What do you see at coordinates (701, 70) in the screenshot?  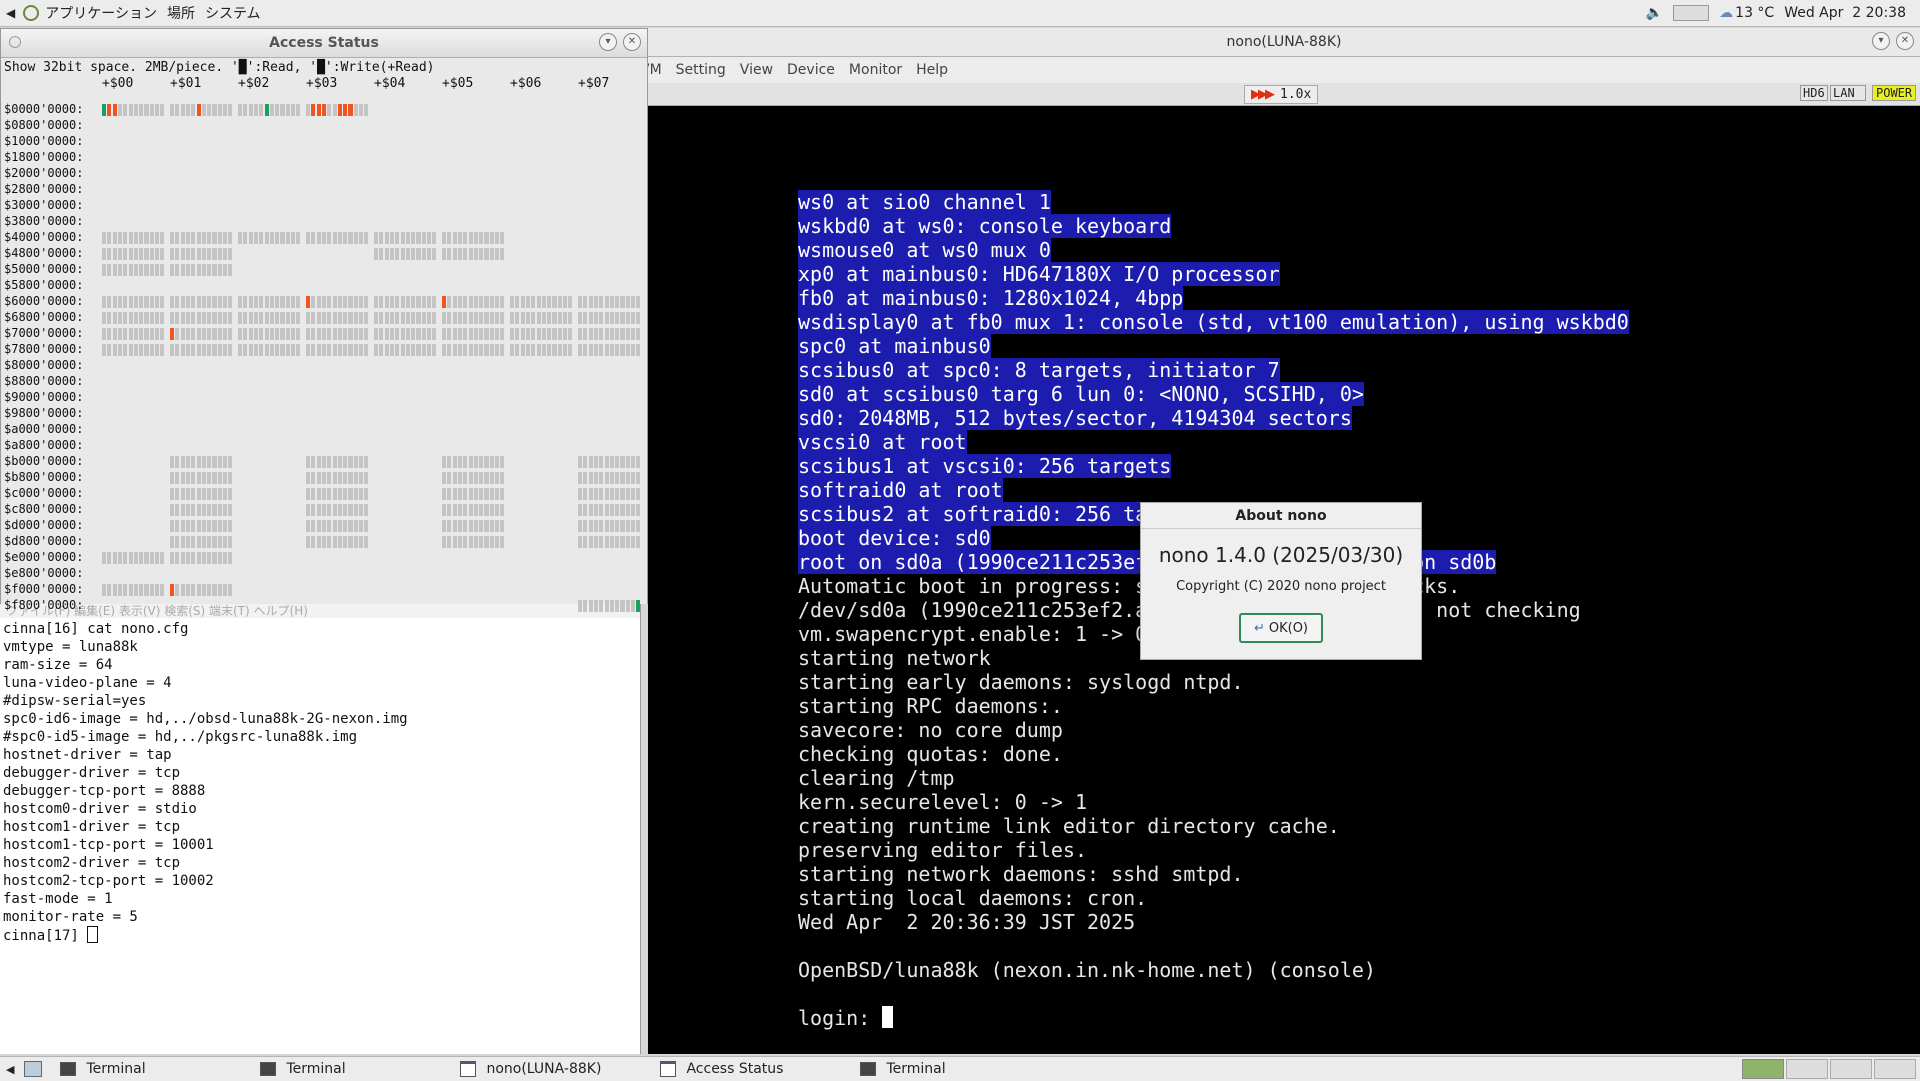 I see `menu-setting: Setting` at bounding box center [701, 70].